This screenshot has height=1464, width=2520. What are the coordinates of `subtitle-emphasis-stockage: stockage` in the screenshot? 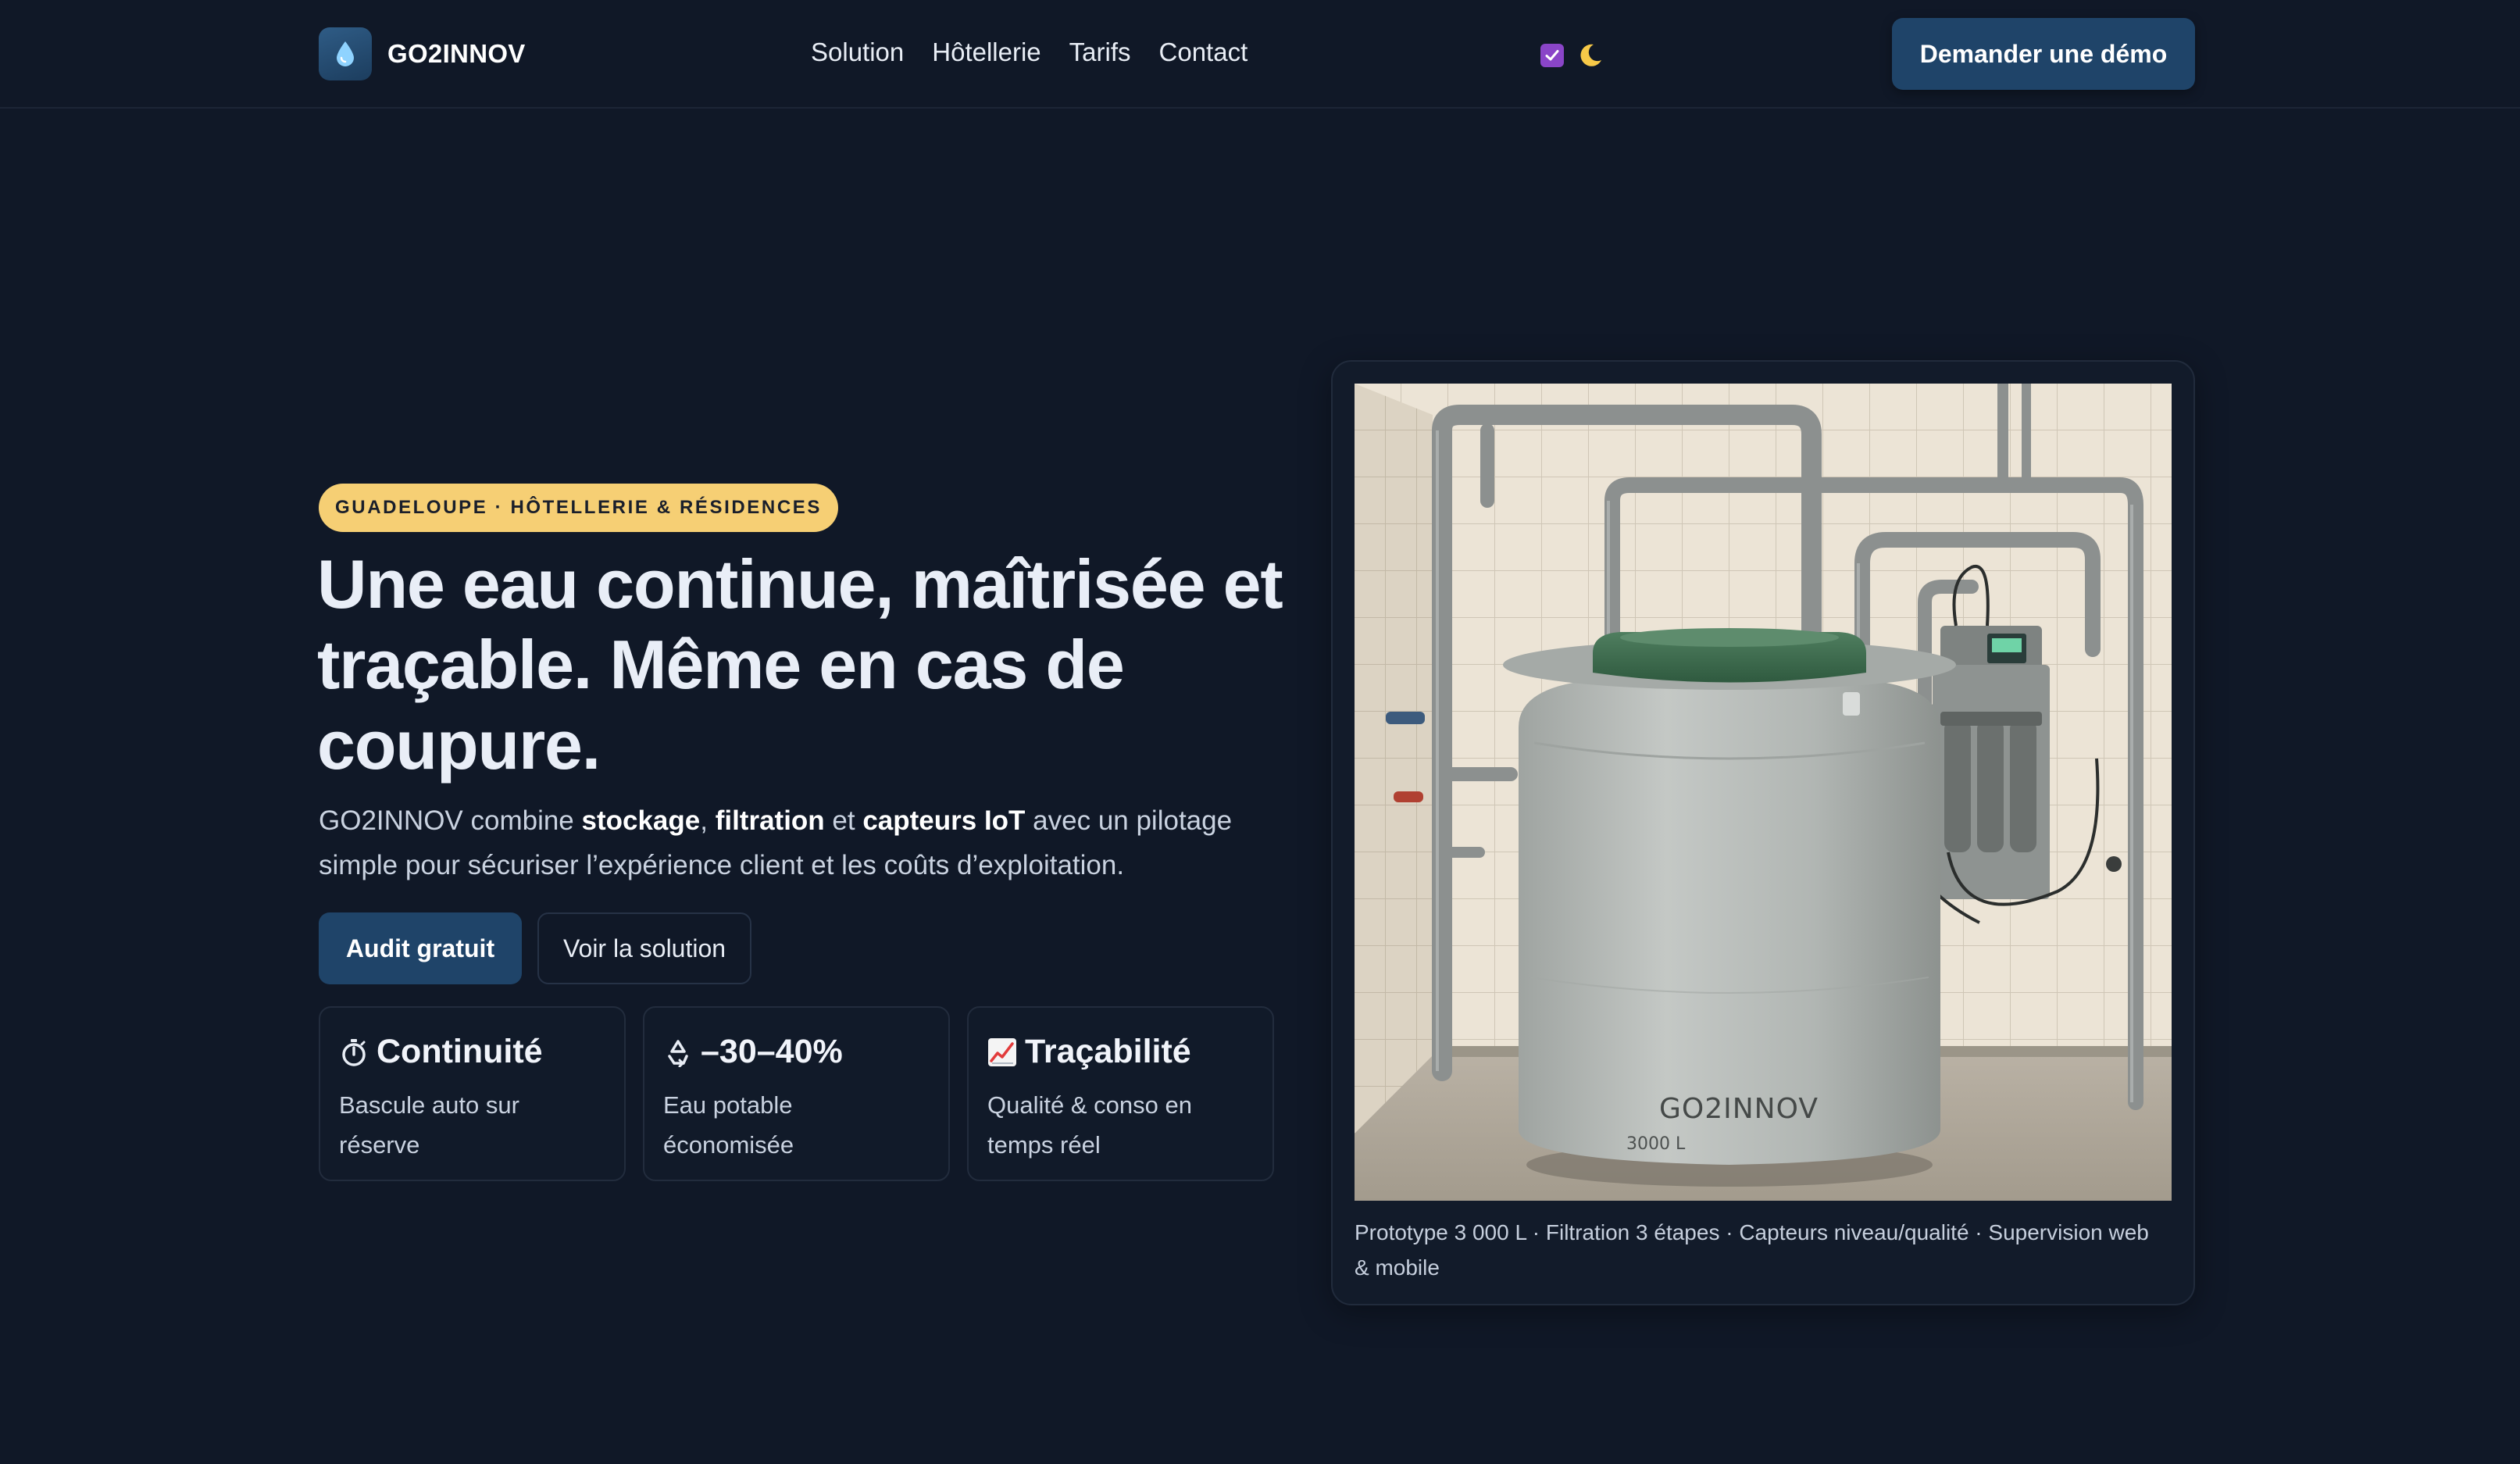 It's located at (641, 820).